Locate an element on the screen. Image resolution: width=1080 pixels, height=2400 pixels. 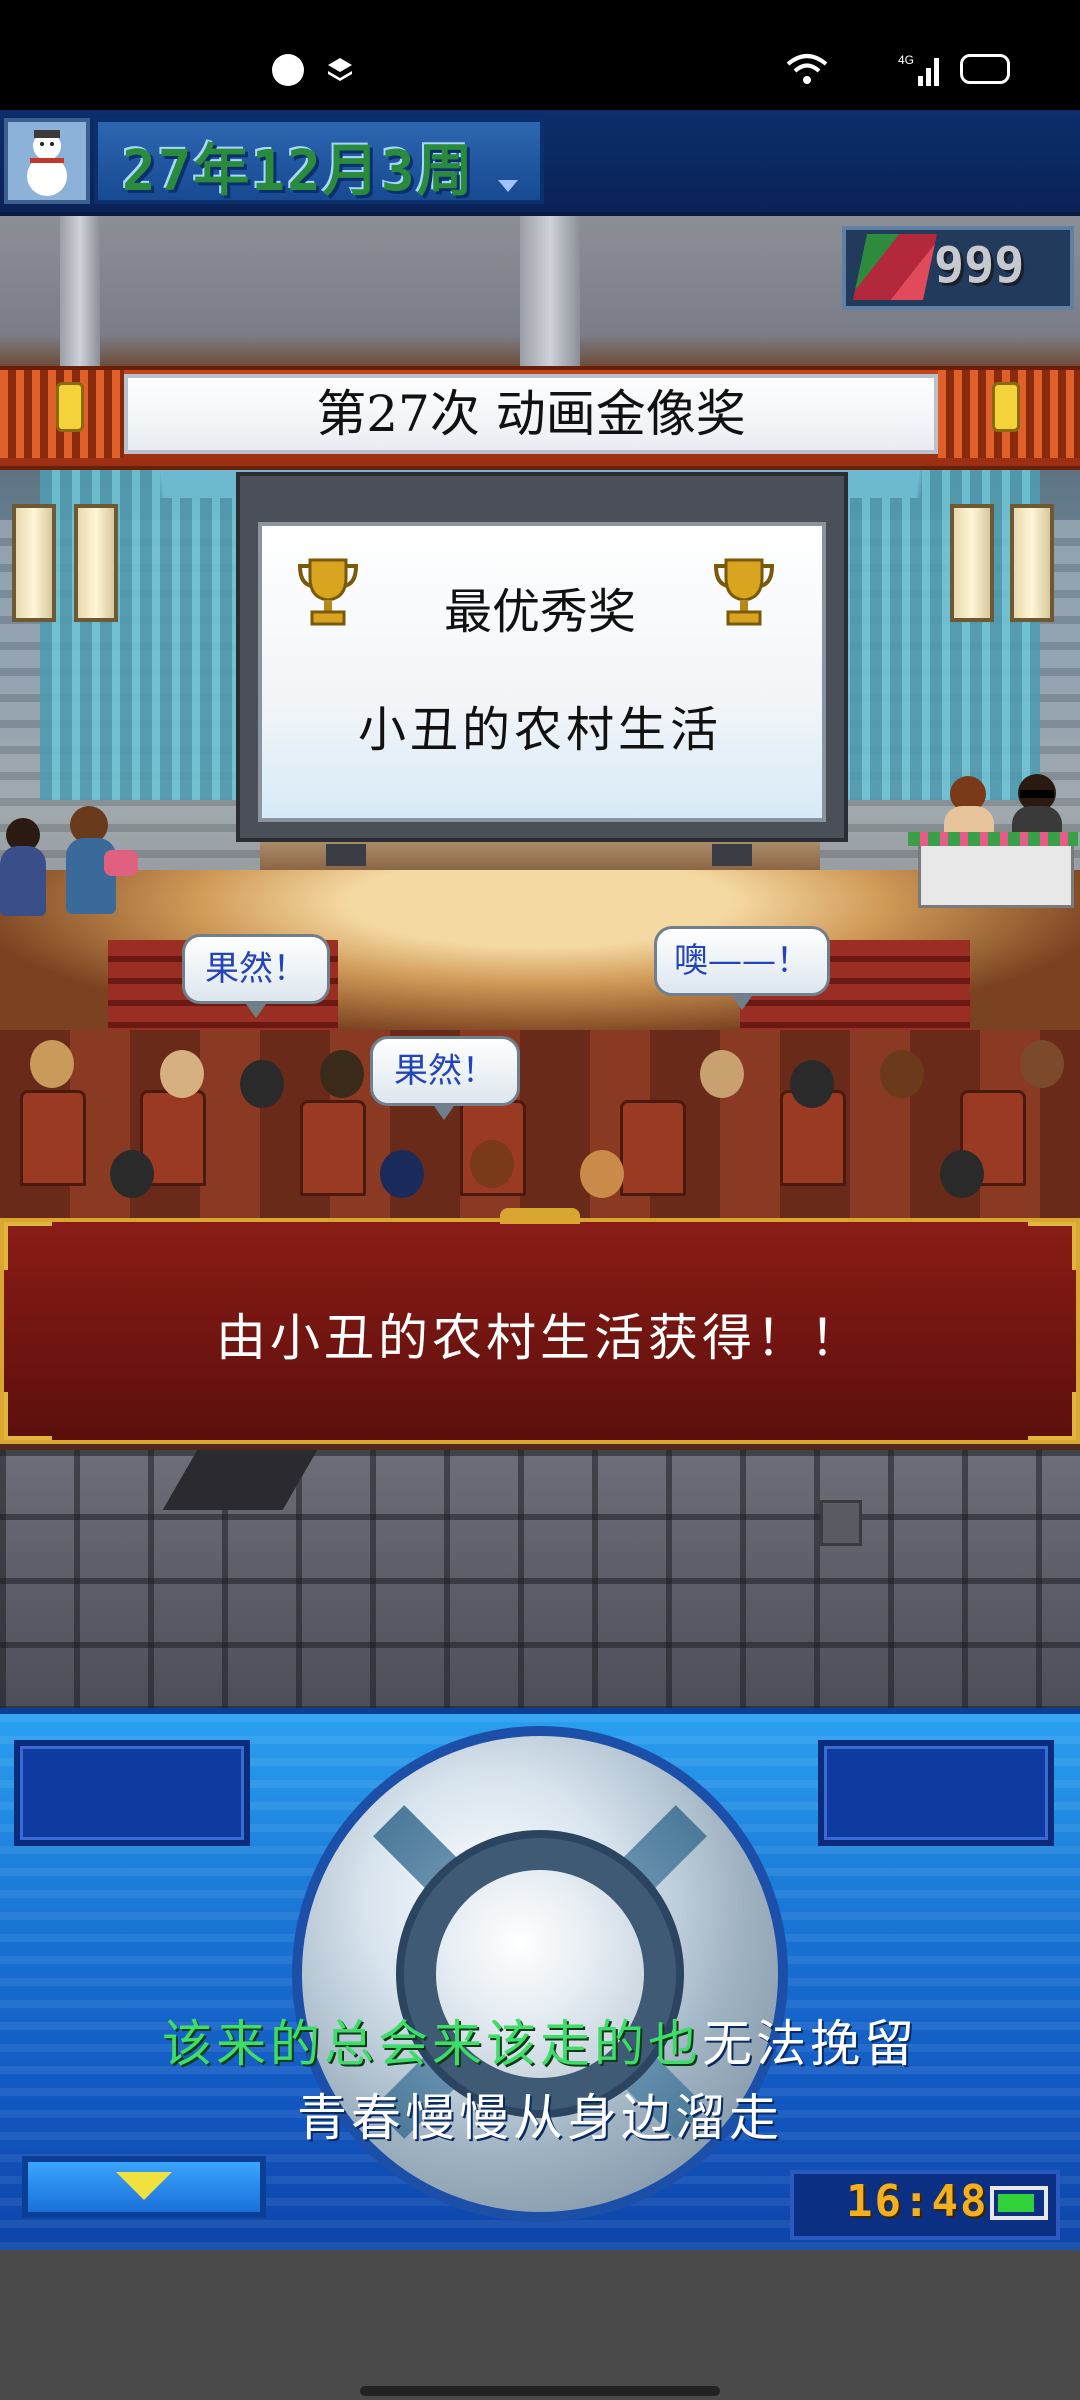
lyric-line-2: 青春慢慢从身边溜走 is located at coordinates (540, 2118).